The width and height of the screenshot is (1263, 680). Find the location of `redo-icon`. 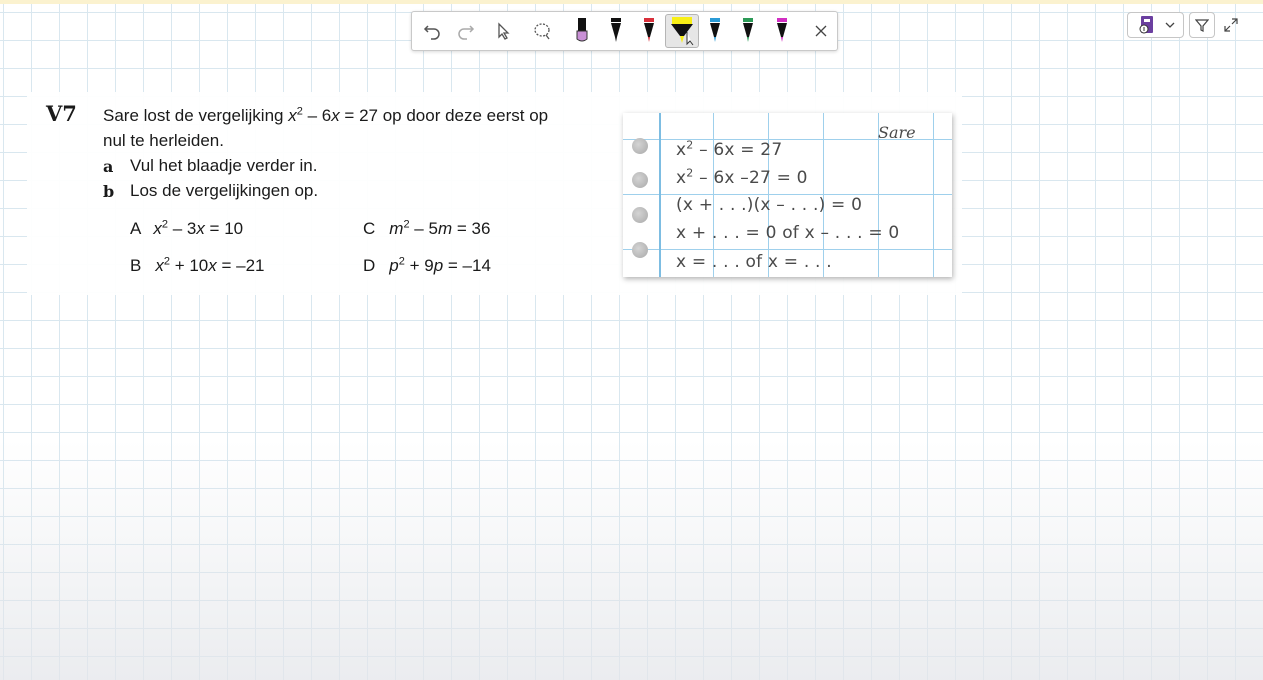

redo-icon is located at coordinates (466, 32).